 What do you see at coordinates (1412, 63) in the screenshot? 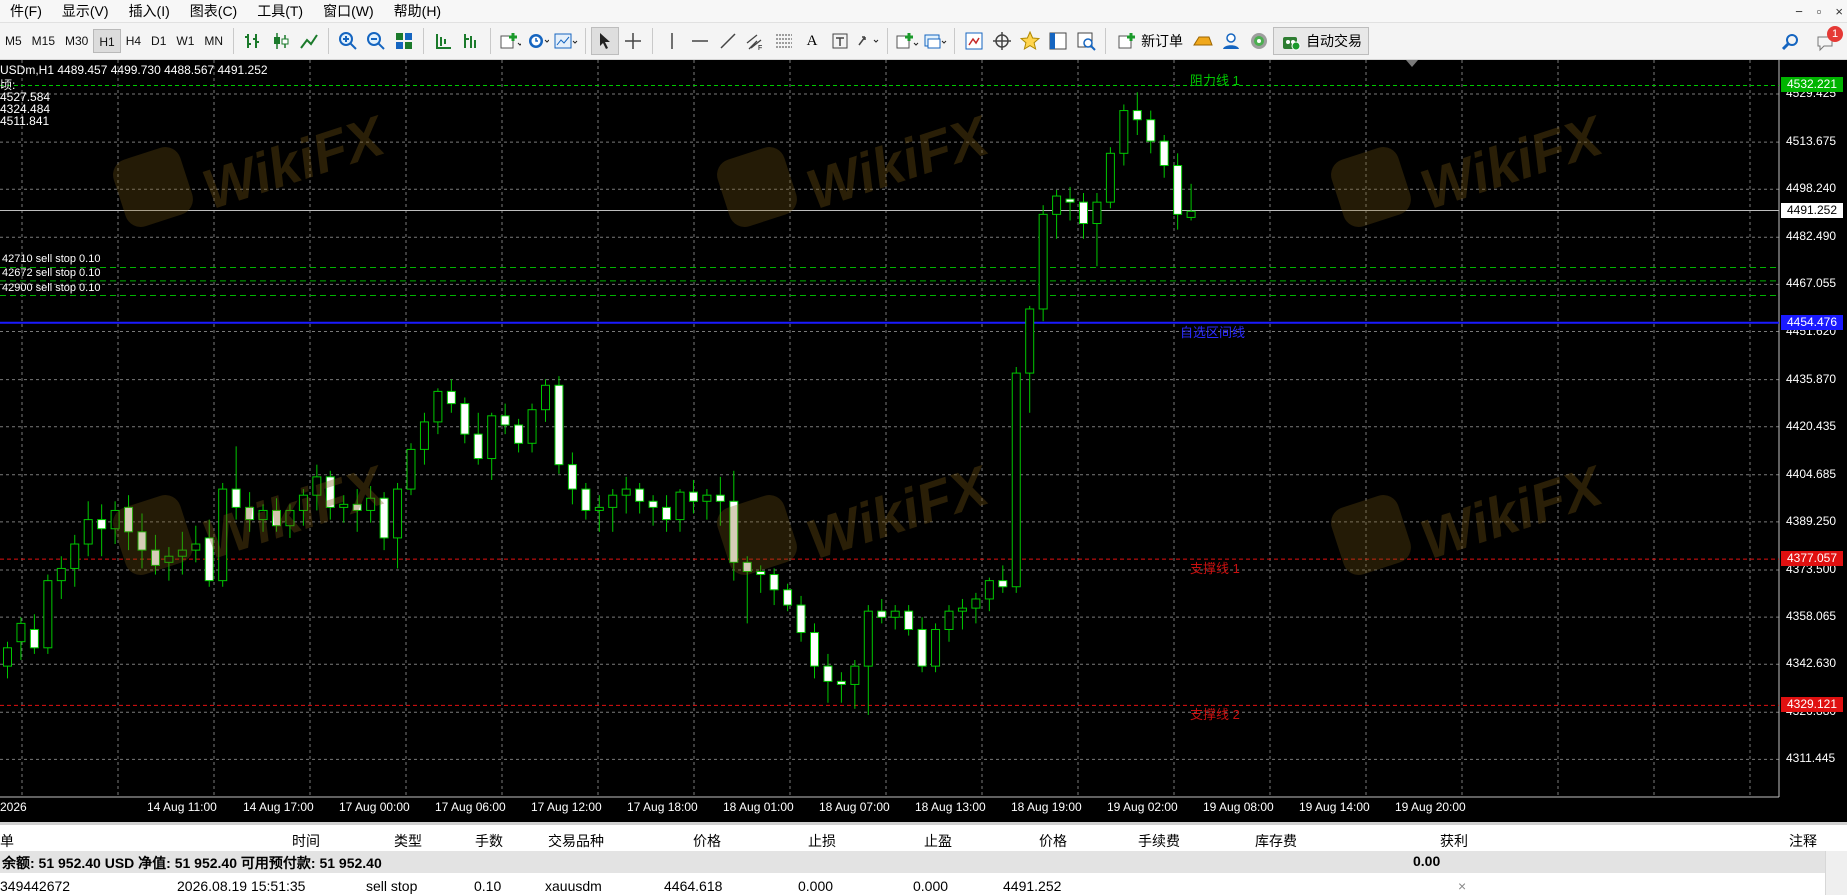
I see `chart-shift-marker` at bounding box center [1412, 63].